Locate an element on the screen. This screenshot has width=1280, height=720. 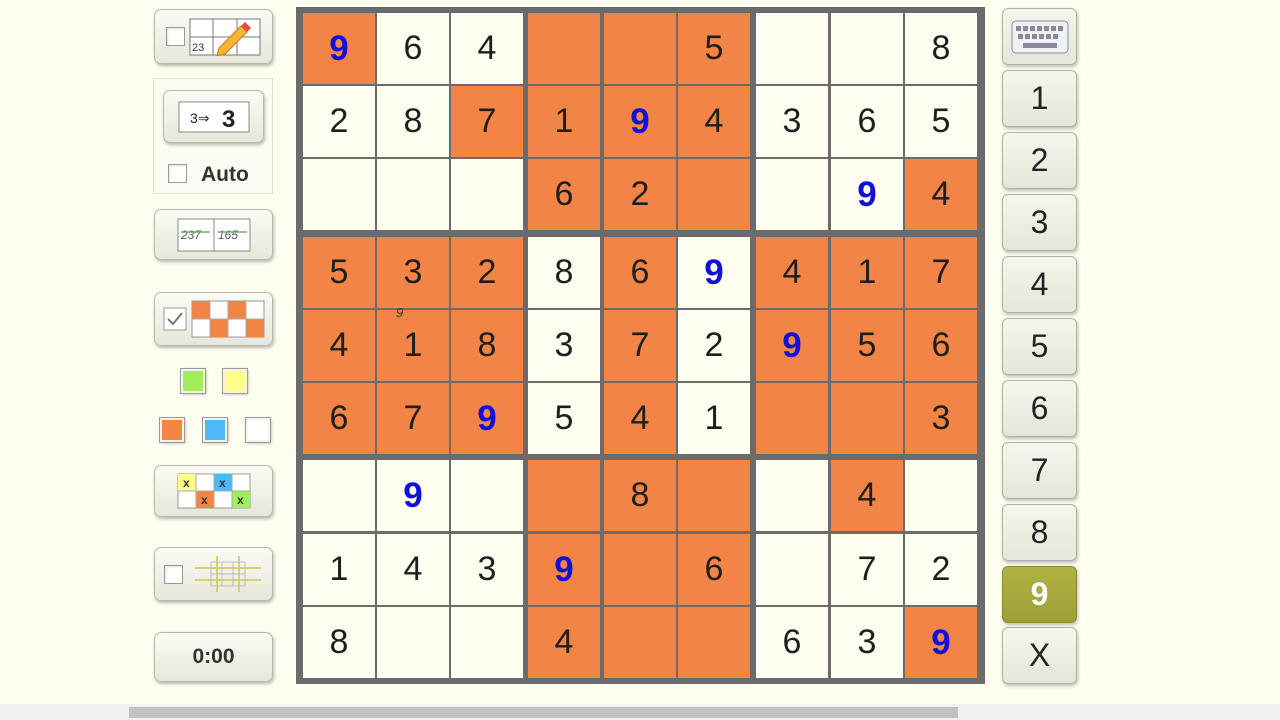
timer-button: 0:00 is located at coordinates (213, 657).